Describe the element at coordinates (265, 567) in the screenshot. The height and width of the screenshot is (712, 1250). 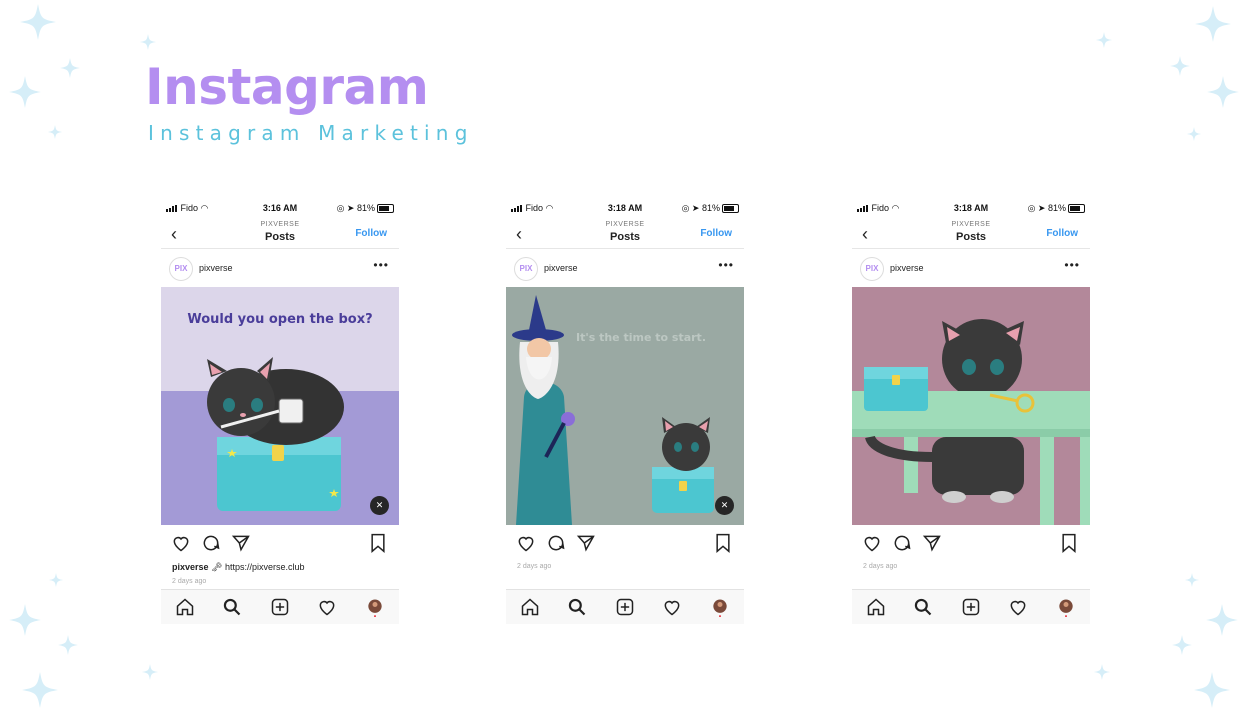
I see `caption-link: https://pixverse.club` at that location.